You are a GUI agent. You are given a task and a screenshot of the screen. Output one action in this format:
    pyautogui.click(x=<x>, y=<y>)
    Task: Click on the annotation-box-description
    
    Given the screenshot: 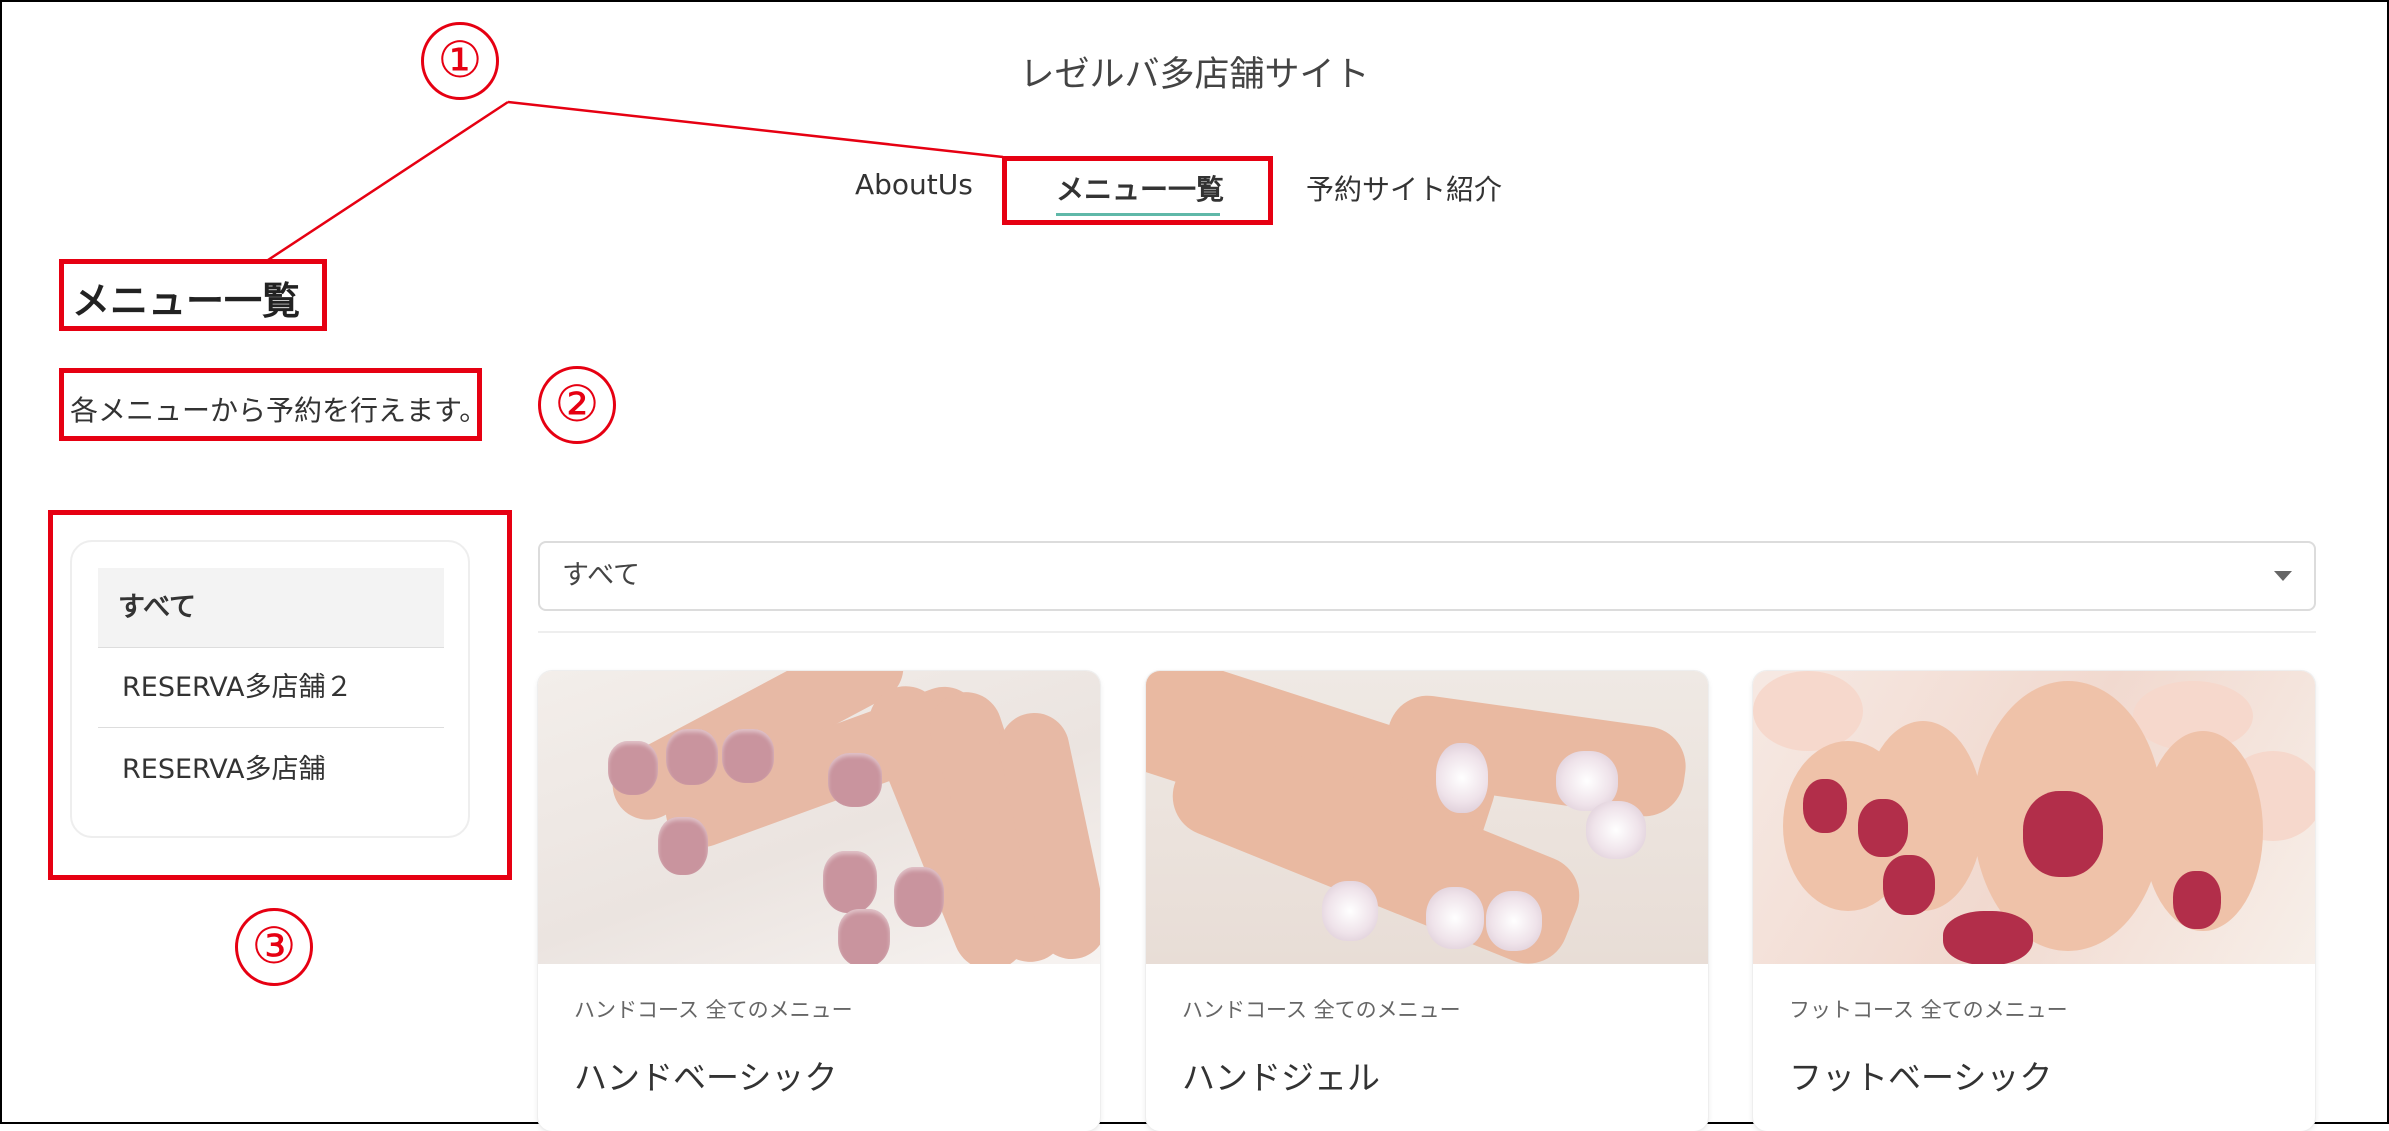 What is the action you would take?
    pyautogui.click(x=270, y=404)
    